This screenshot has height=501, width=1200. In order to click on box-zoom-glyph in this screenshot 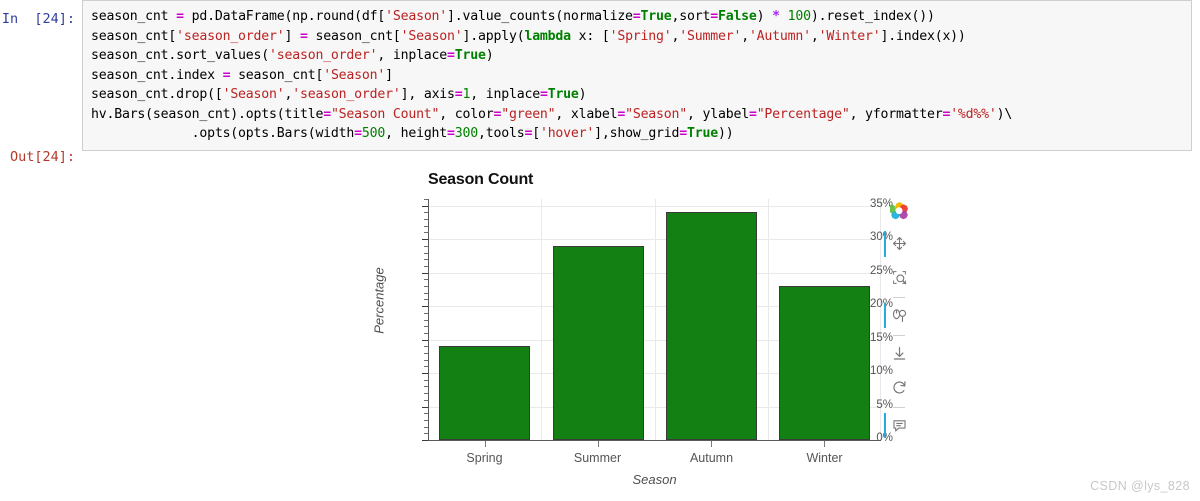, I will do `click(899, 277)`.